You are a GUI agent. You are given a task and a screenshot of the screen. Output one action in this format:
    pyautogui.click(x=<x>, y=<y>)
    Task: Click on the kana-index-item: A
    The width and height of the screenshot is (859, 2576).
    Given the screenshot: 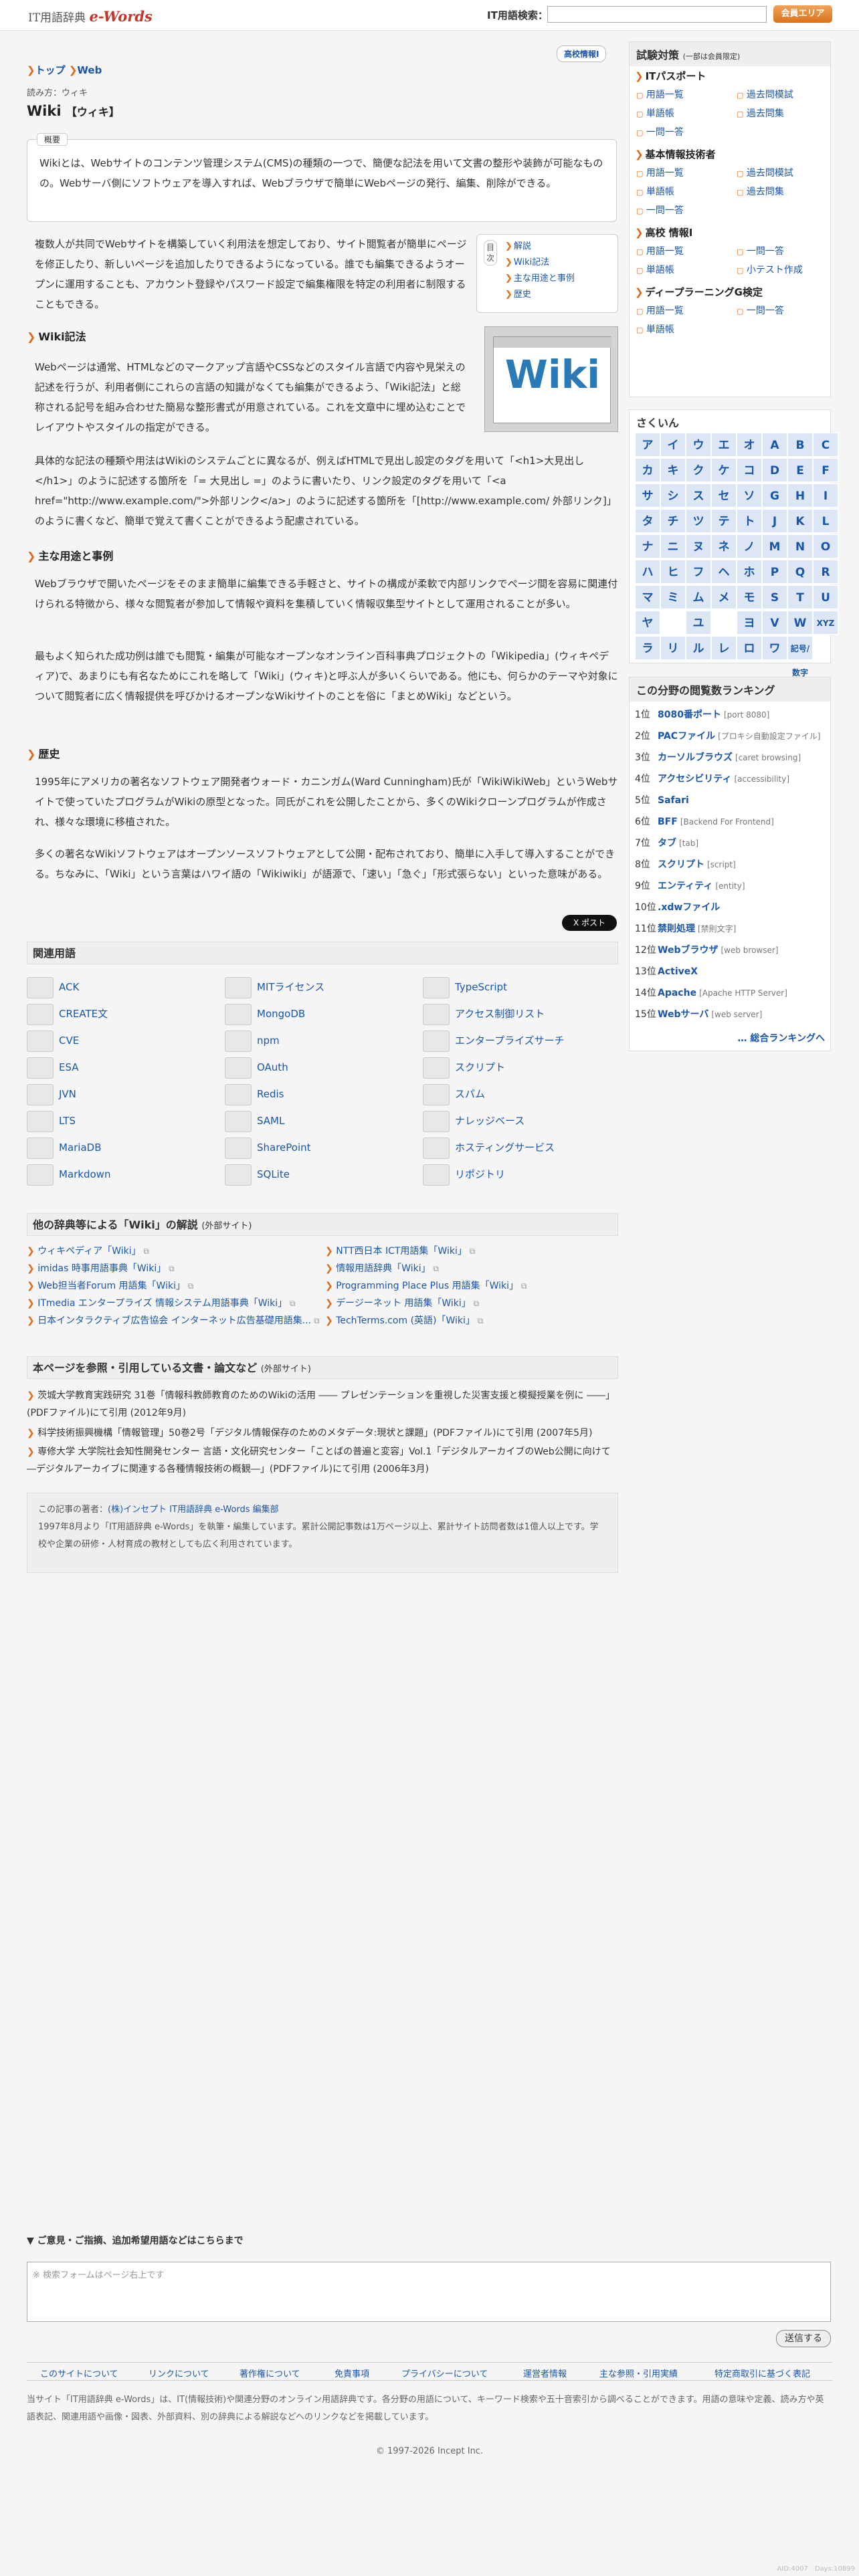 What is the action you would take?
    pyautogui.click(x=774, y=445)
    